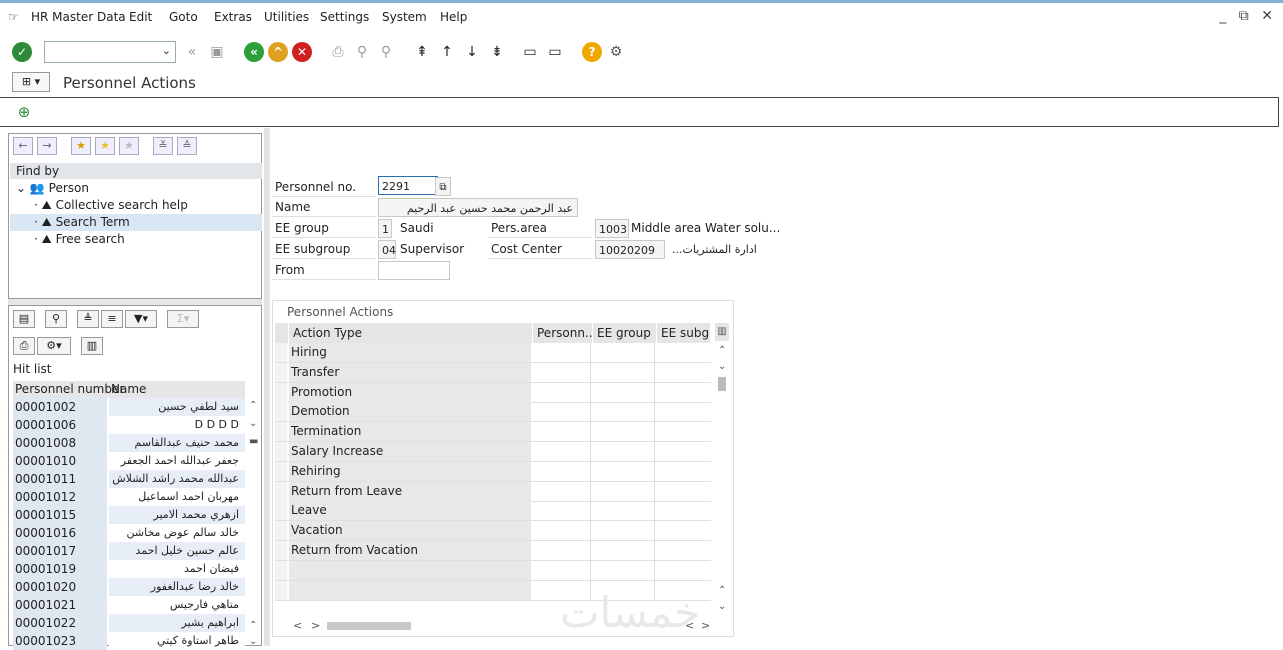 The image size is (1283, 650). I want to click on menu-system: System, so click(404, 17).